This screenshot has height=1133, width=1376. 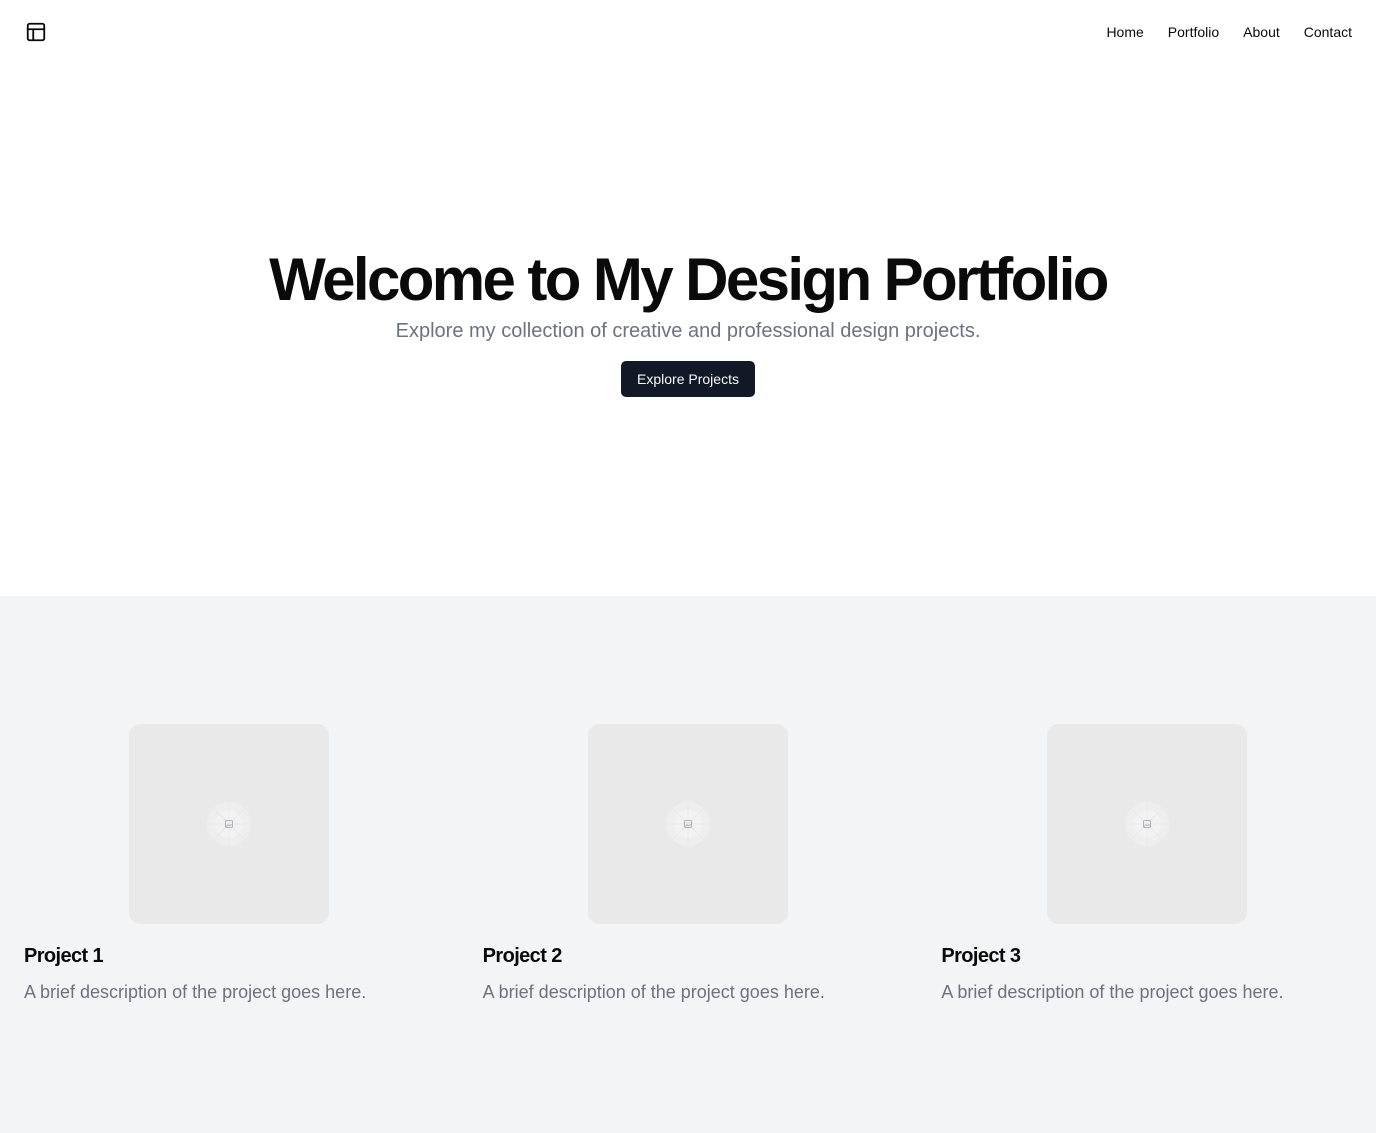 I want to click on nav-link-portfolio: Portfolio, so click(x=1193, y=32).